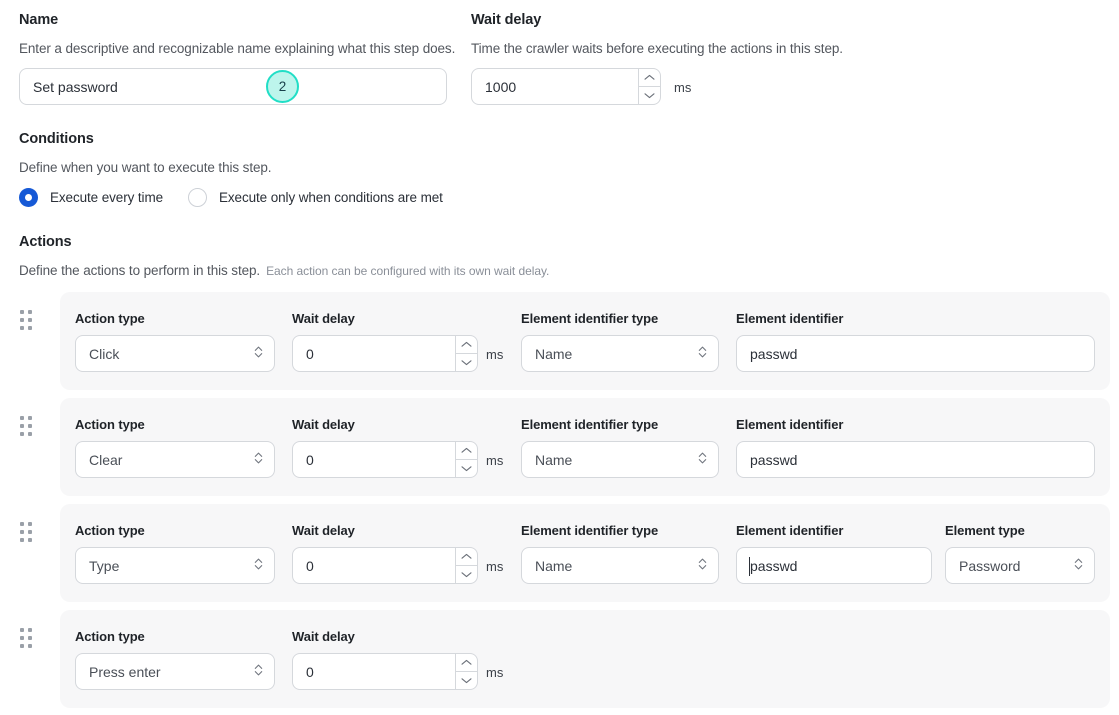 The height and width of the screenshot is (715, 1119). Describe the element at coordinates (175, 565) in the screenshot. I see `action-type-select: Type` at that location.